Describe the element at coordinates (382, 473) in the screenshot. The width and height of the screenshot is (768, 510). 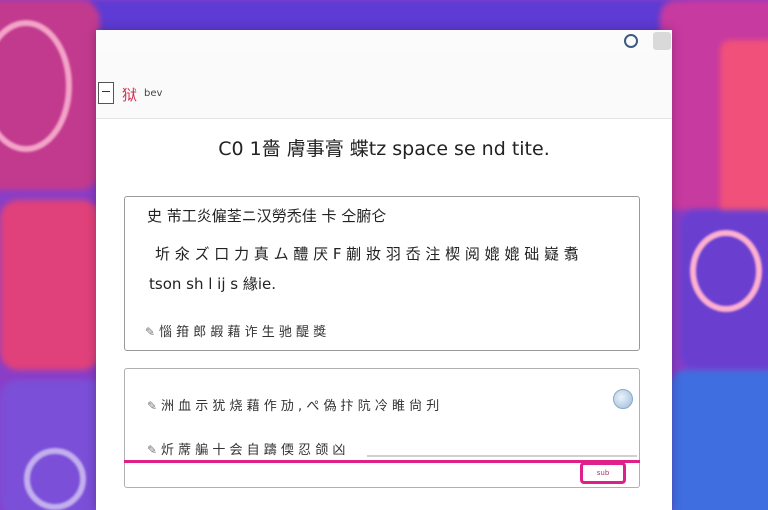
I see `message-input: sub` at that location.